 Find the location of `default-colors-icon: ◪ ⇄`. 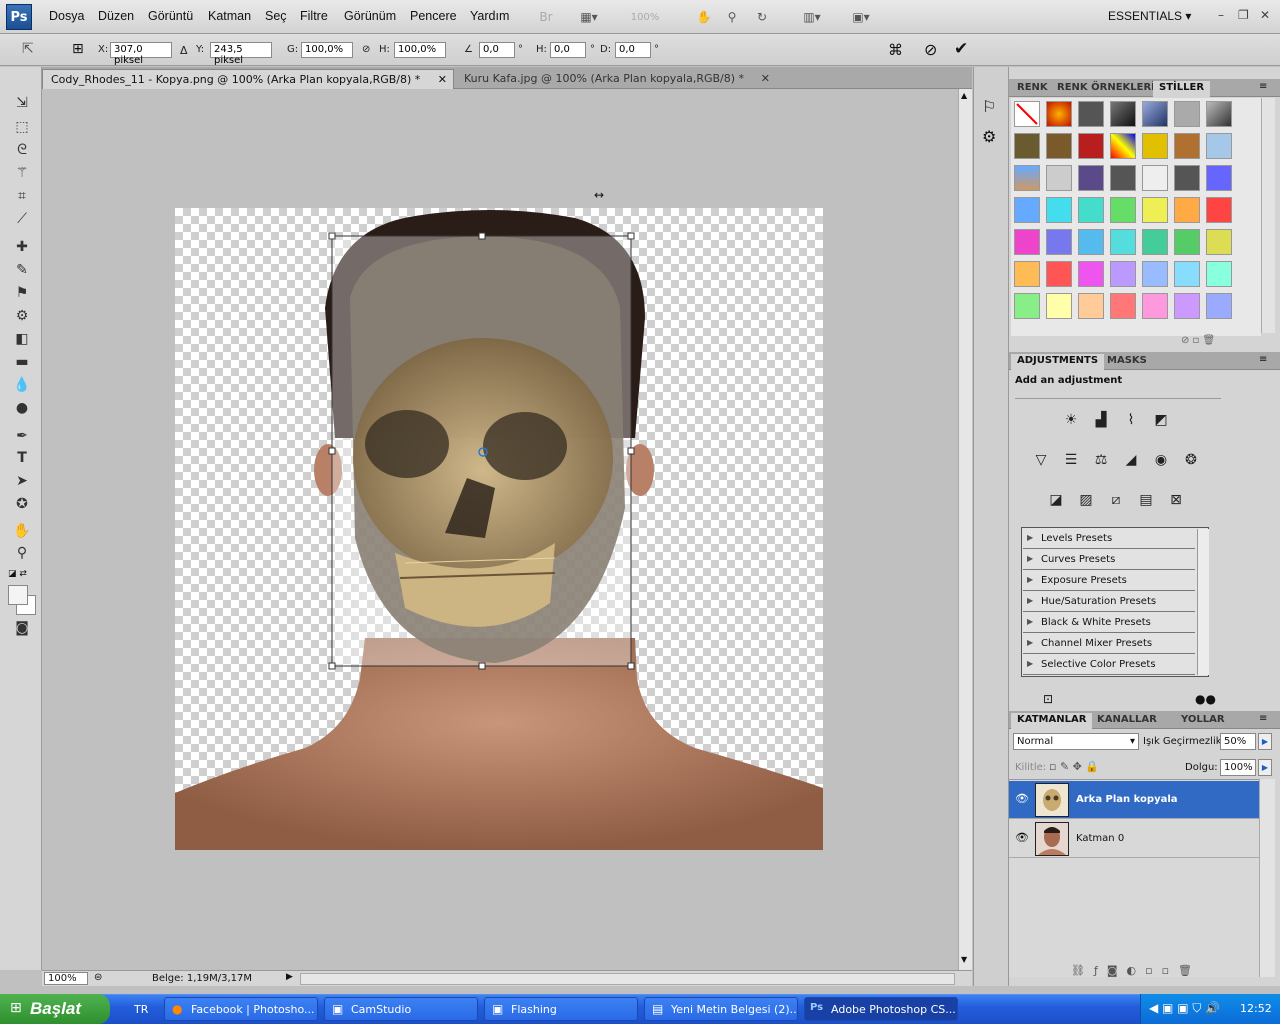

default-colors-icon: ◪ ⇄ is located at coordinates (17, 574).